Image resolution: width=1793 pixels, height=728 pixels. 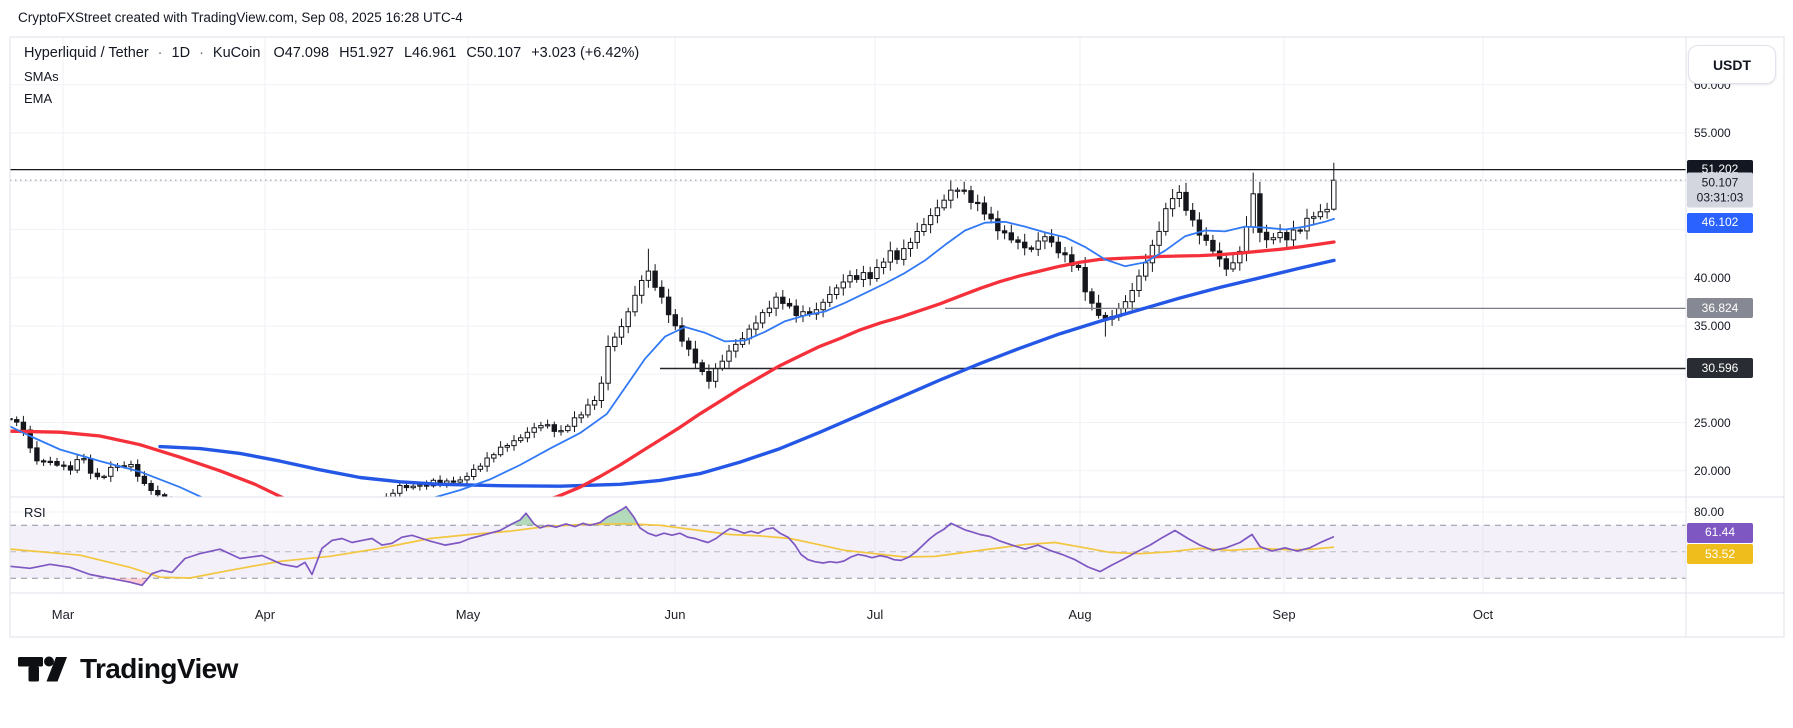 I want to click on time-axis-label-Jul: Jul, so click(x=875, y=614).